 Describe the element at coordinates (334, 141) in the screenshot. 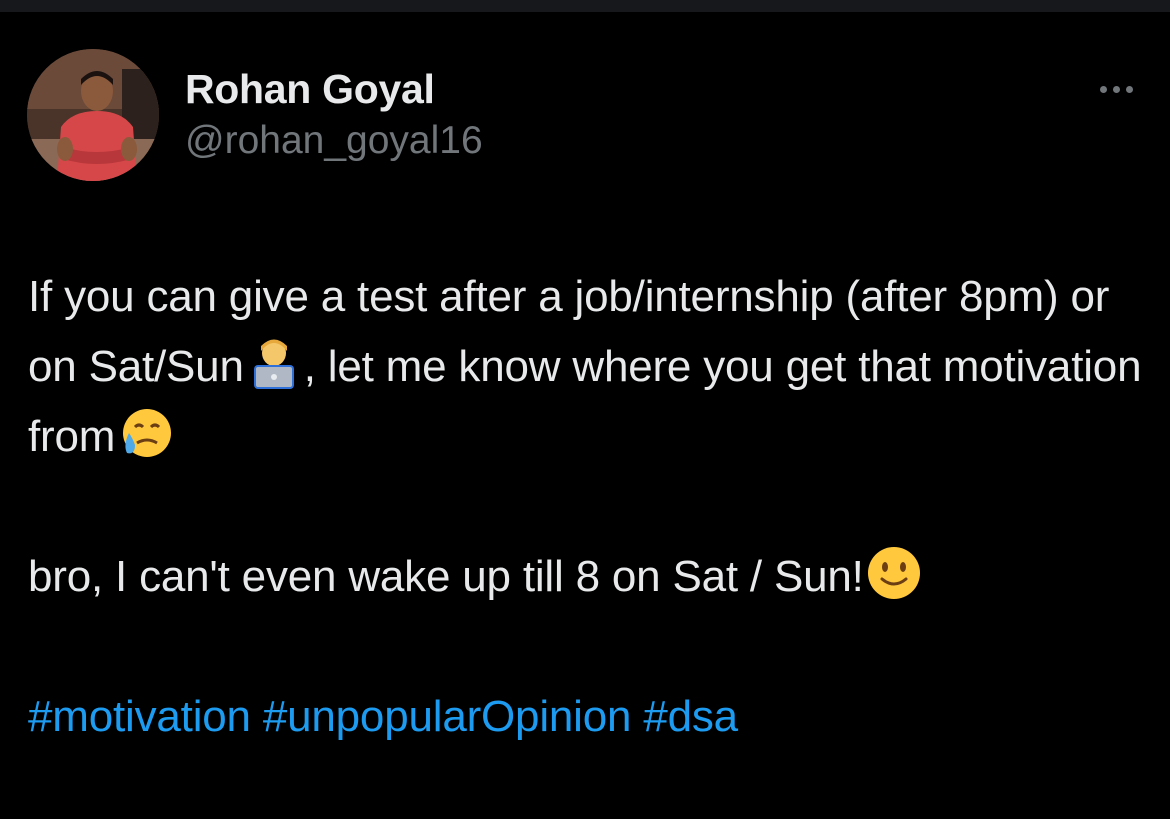

I see `user-handle: @rohan_goyal16` at that location.